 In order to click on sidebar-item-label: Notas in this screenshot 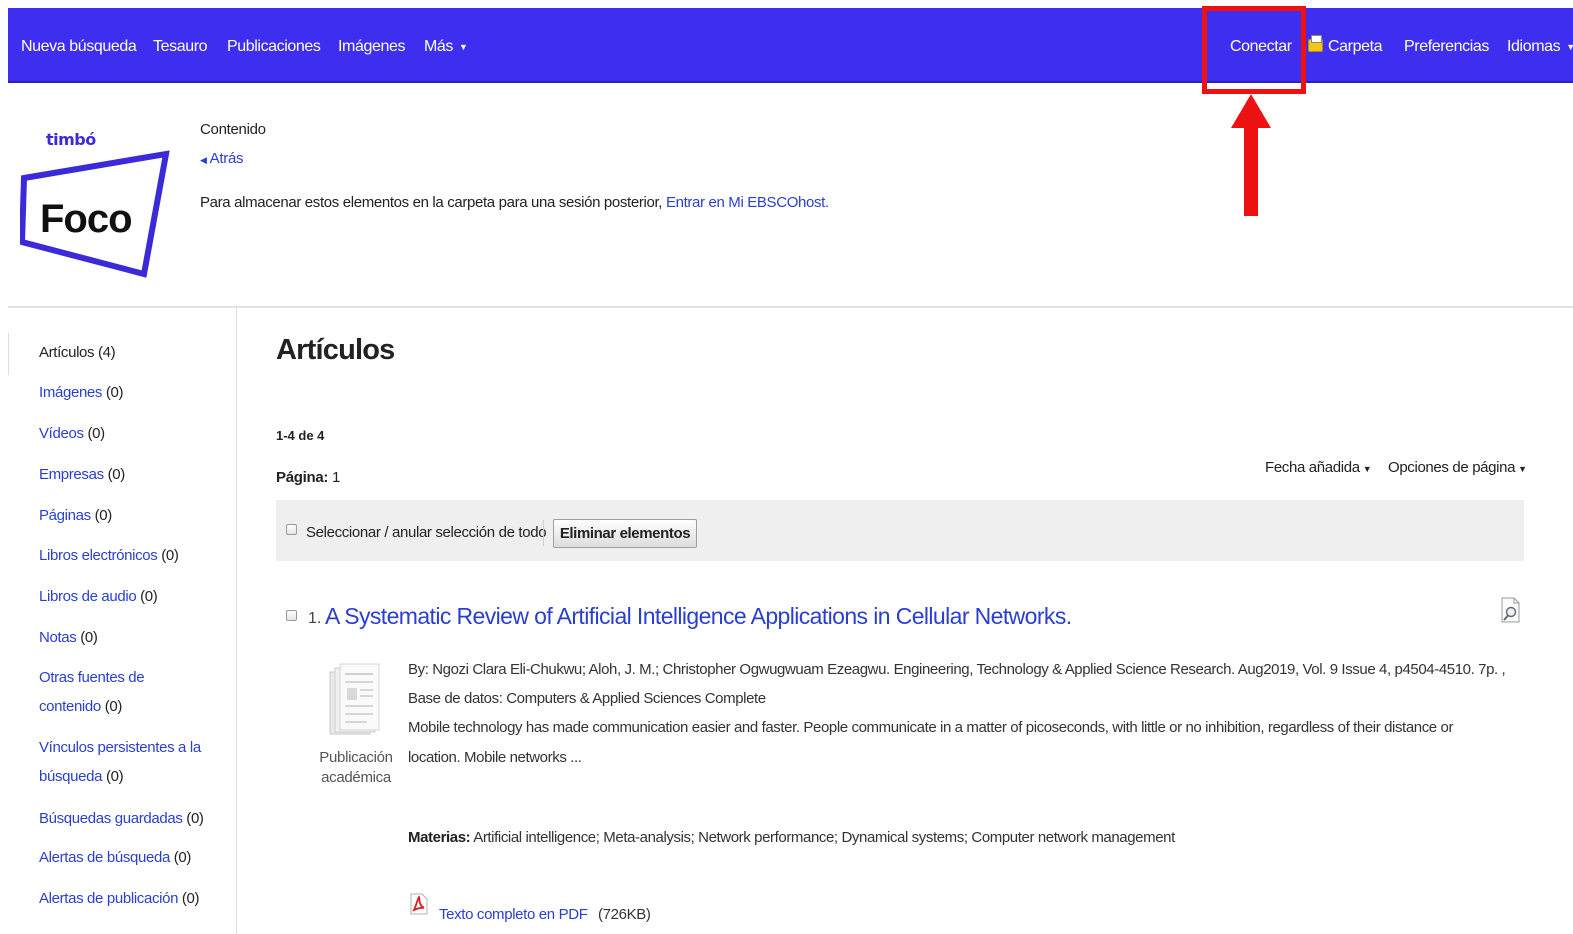, I will do `click(58, 637)`.